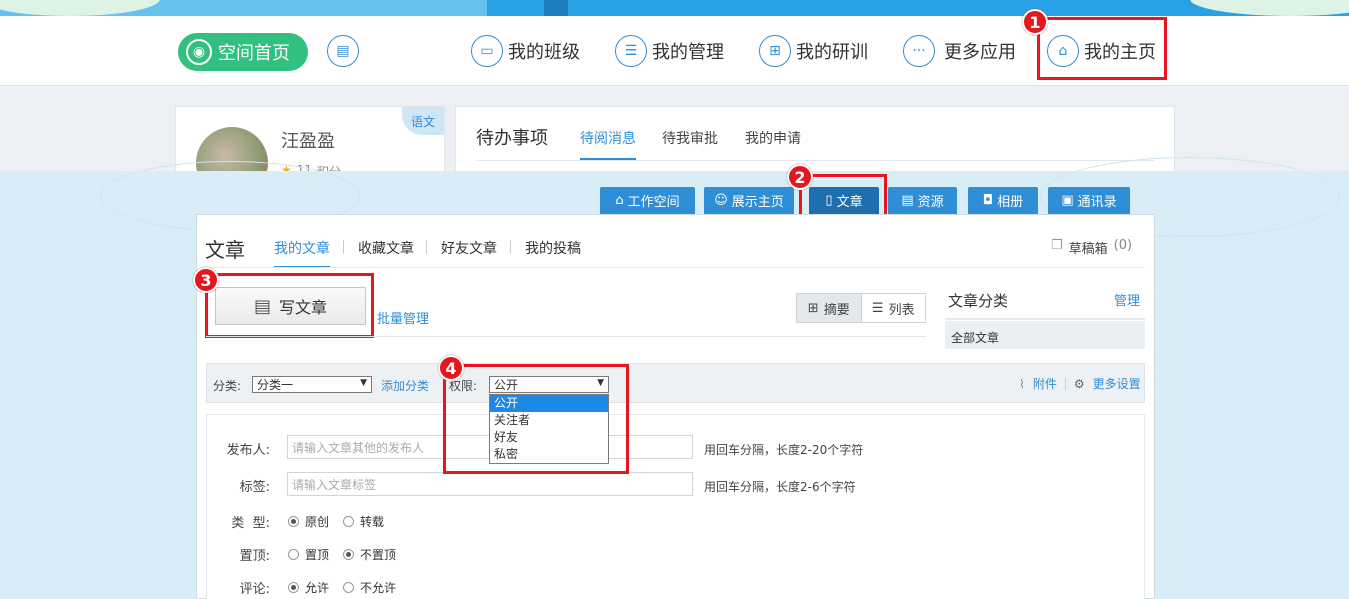  Describe the element at coordinates (780, 487) in the screenshot. I see `tags-hint: 用回车分隔，长度2-6个字符` at that location.